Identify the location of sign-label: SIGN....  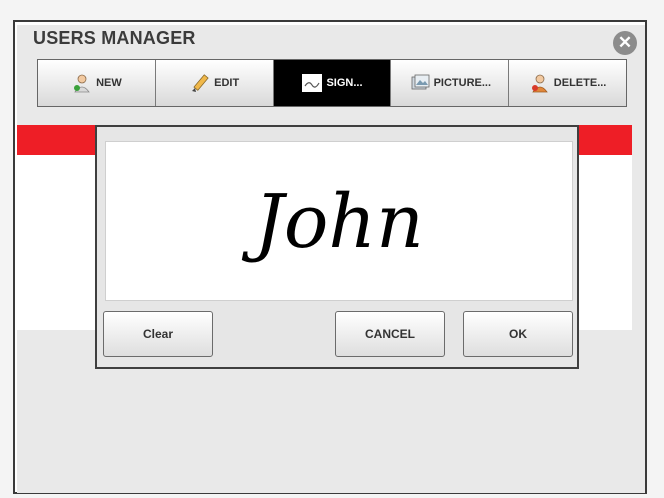
(344, 83).